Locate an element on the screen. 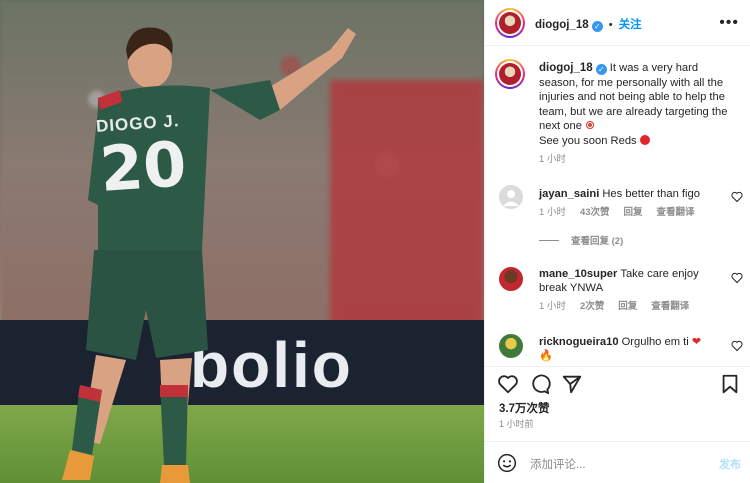 The width and height of the screenshot is (750, 483). save-bookmark-icon is located at coordinates (730, 384).